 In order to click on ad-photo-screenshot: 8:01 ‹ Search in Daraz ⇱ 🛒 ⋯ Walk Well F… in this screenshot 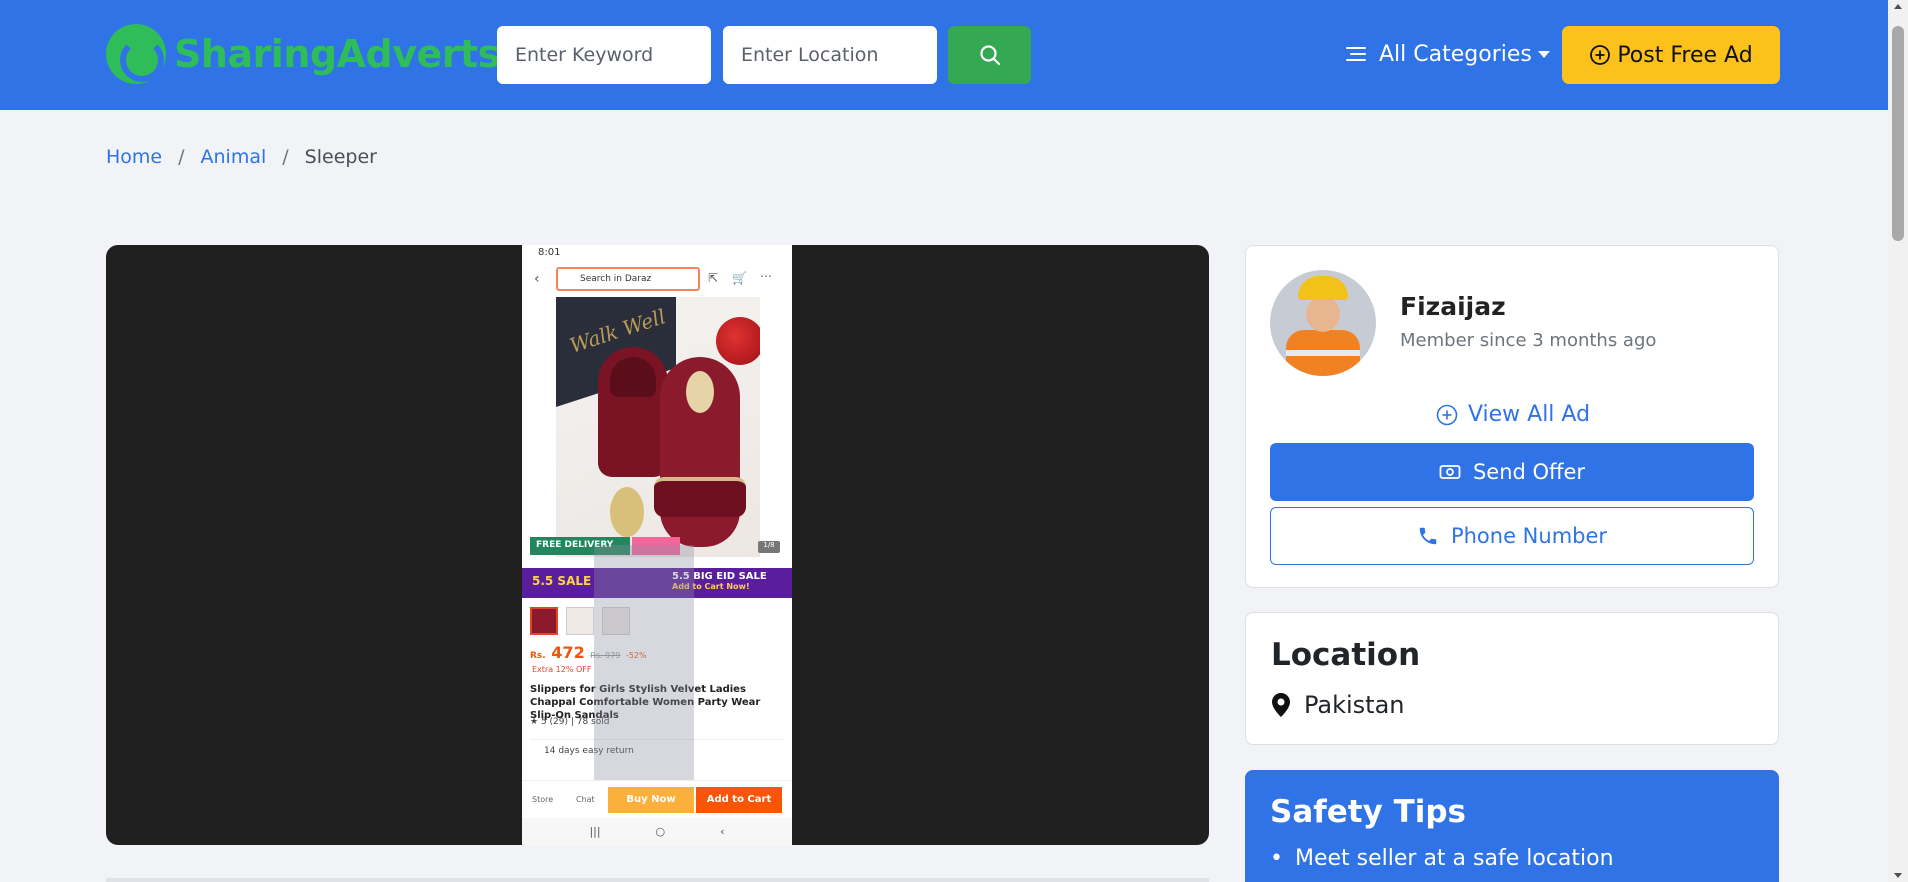, I will do `click(657, 545)`.